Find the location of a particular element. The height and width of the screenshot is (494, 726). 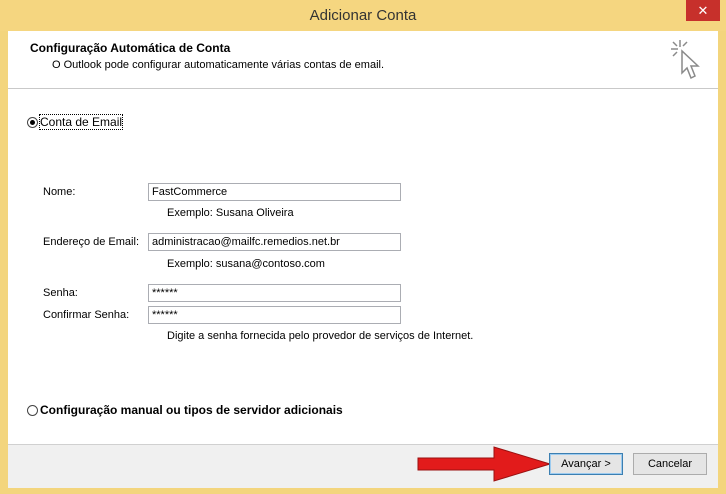

confirm-password-label: Confirmar Senha: is located at coordinates (86, 315).